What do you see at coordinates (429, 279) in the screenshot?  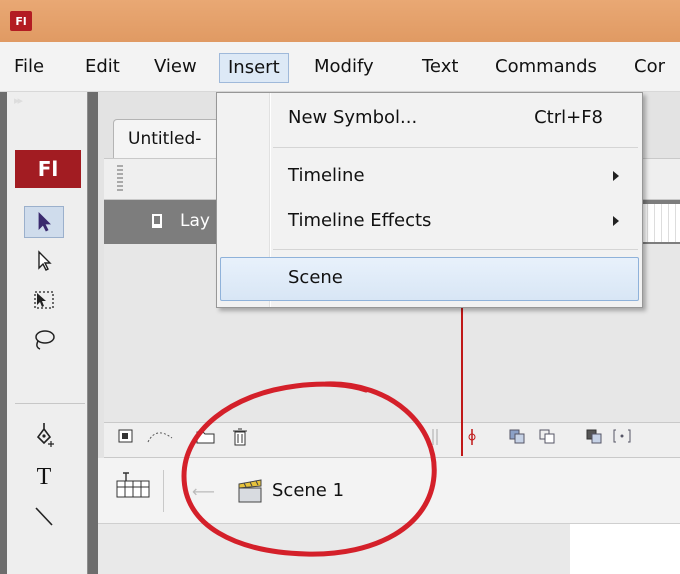 I see `menu-item-scene: Scene` at bounding box center [429, 279].